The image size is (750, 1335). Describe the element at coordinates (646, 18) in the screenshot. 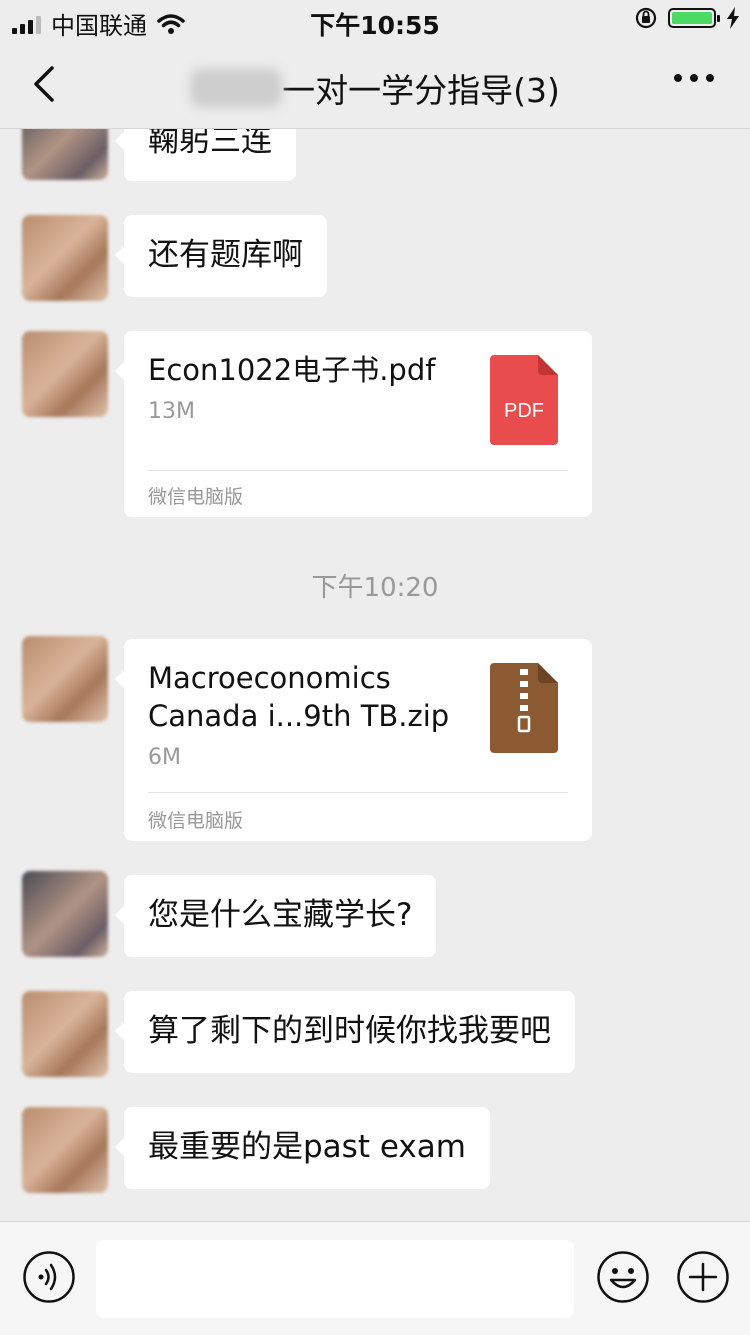

I see `orientation-lock-icon` at that location.